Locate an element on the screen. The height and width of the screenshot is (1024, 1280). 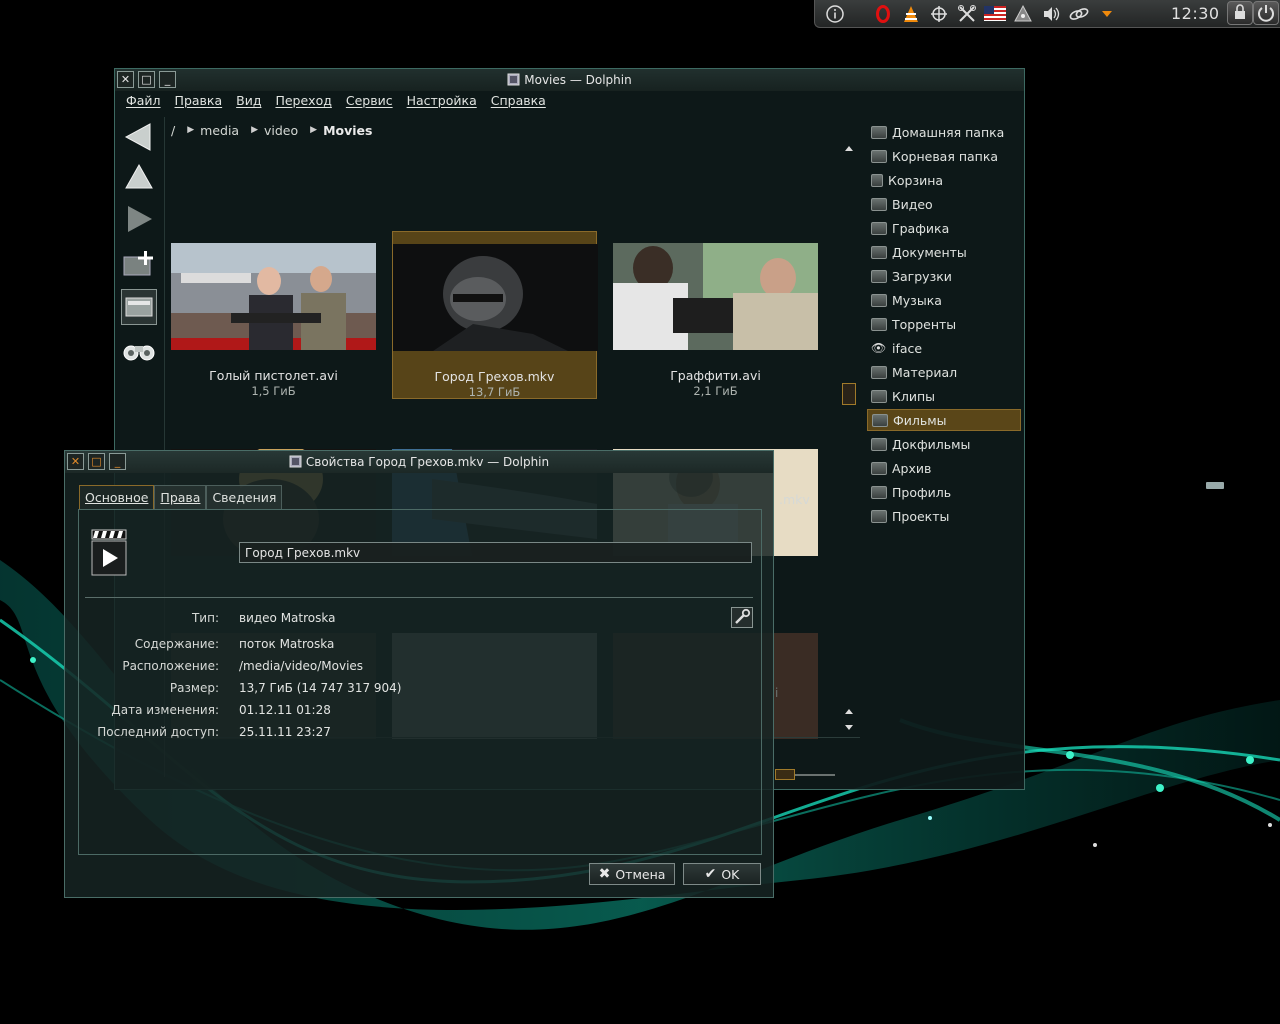
file-type-icon is located at coordinates (110, 553).